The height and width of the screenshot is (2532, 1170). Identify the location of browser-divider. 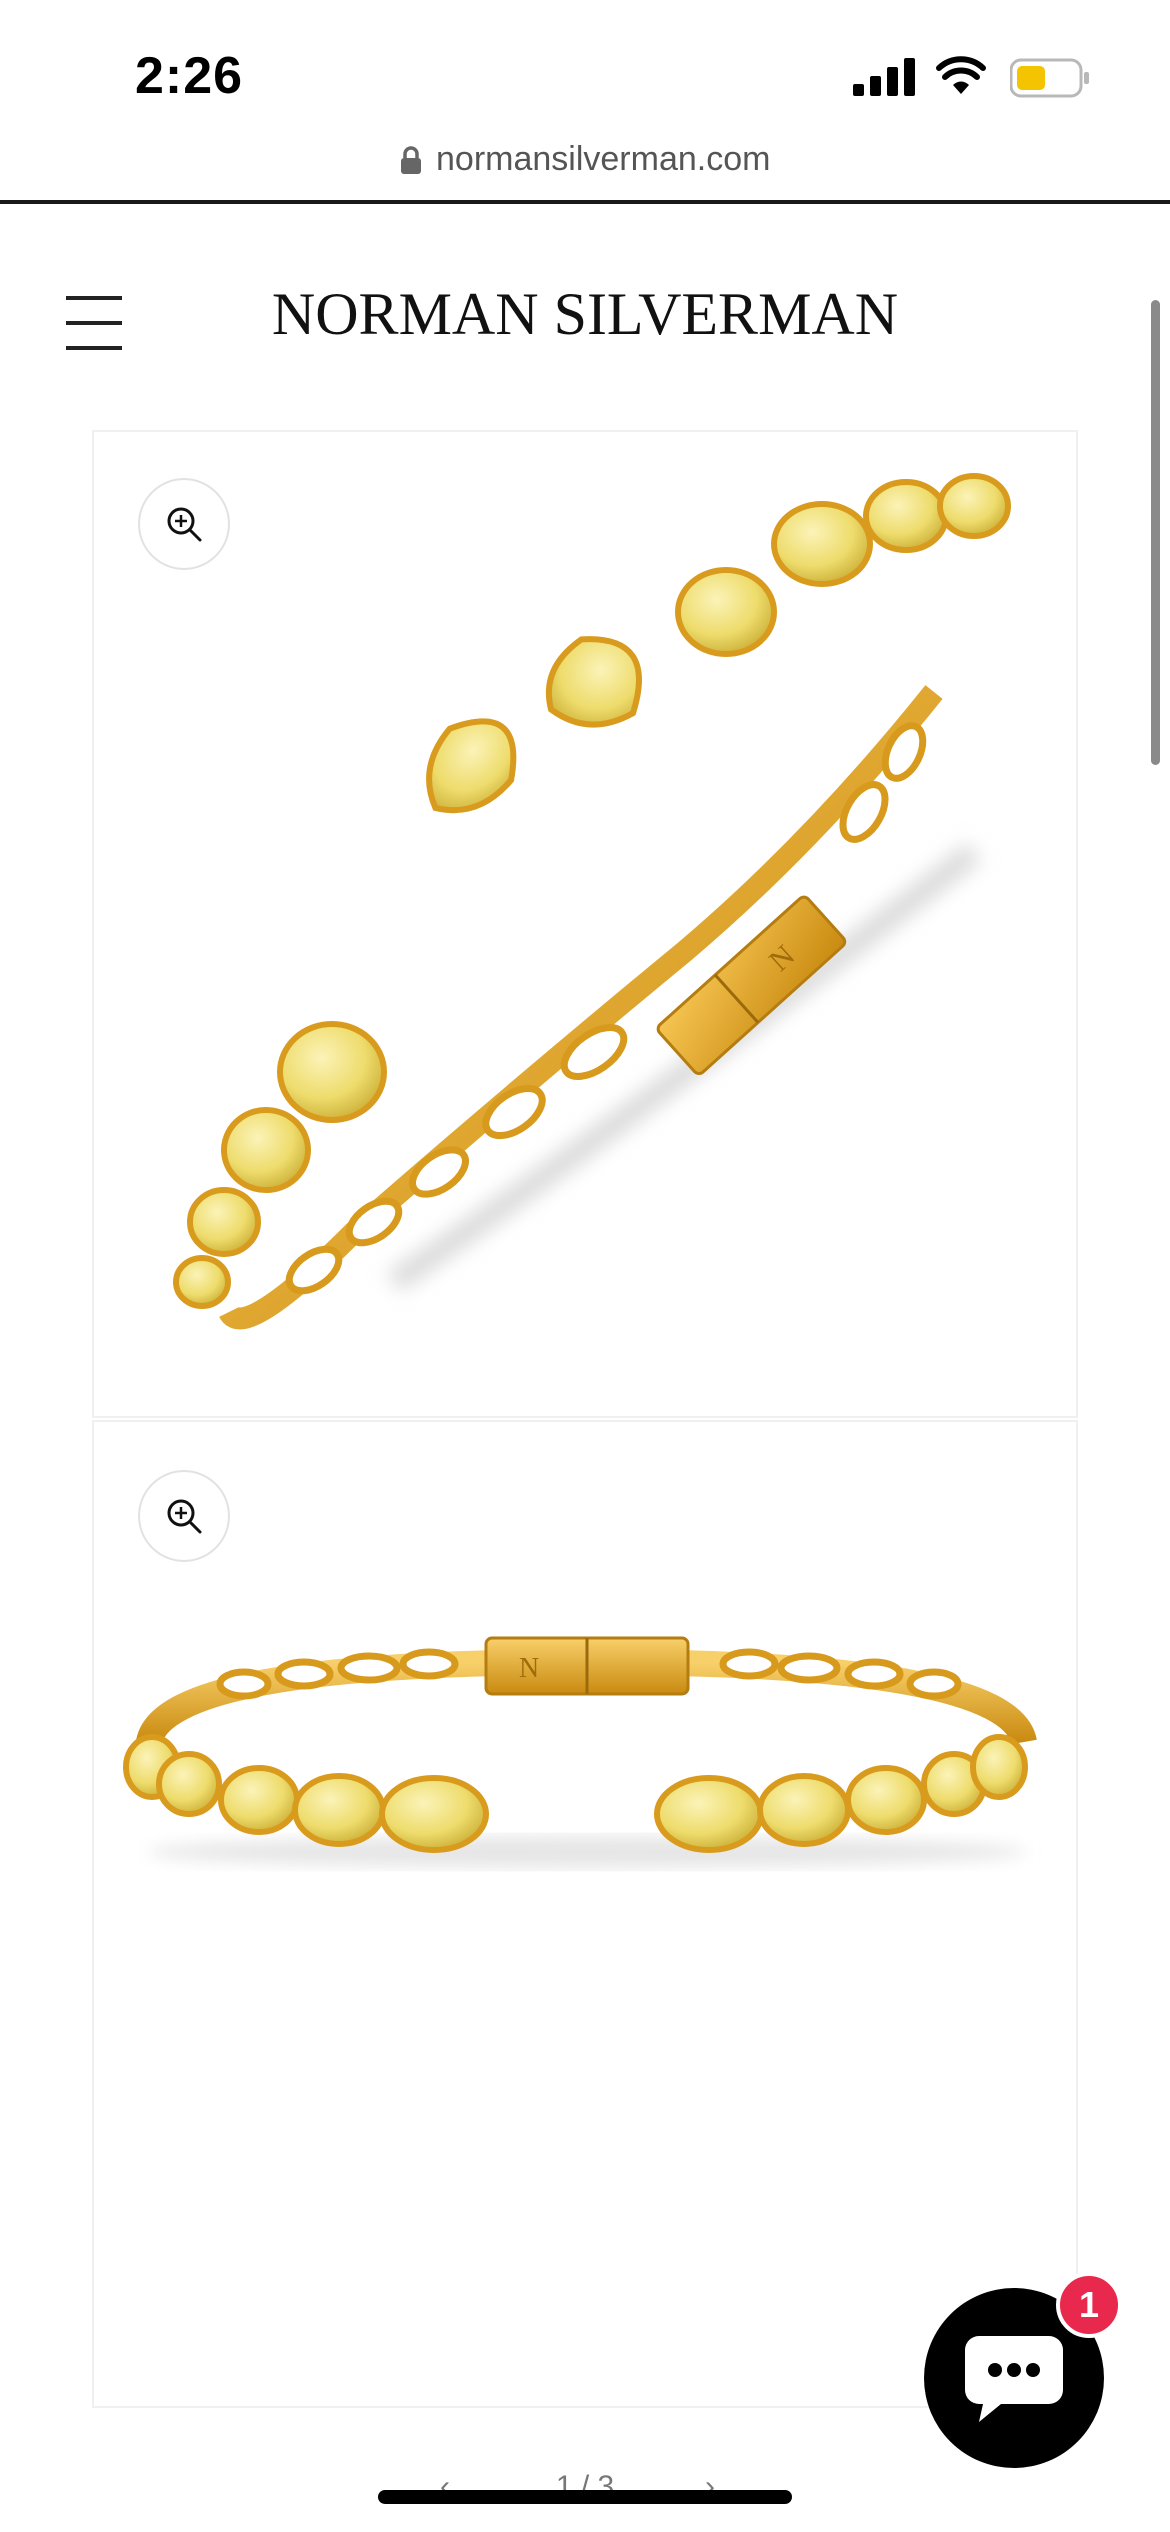
(585, 202).